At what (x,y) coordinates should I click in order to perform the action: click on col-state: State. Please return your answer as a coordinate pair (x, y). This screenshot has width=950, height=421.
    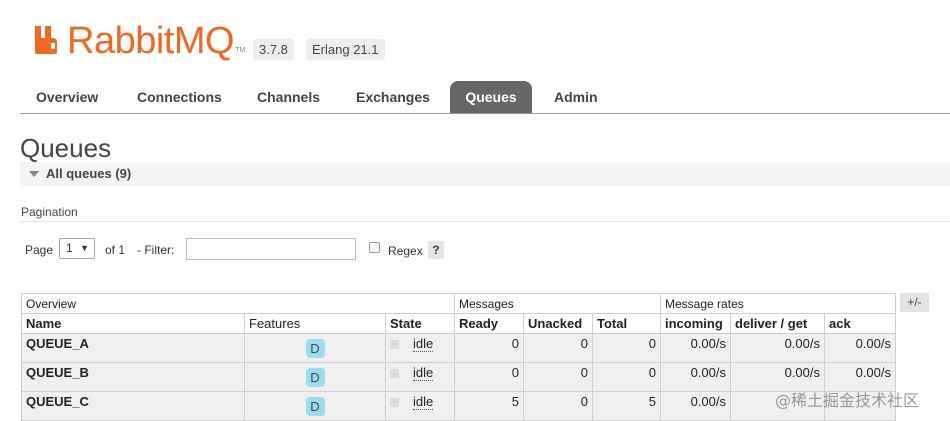
    Looking at the image, I should click on (420, 323).